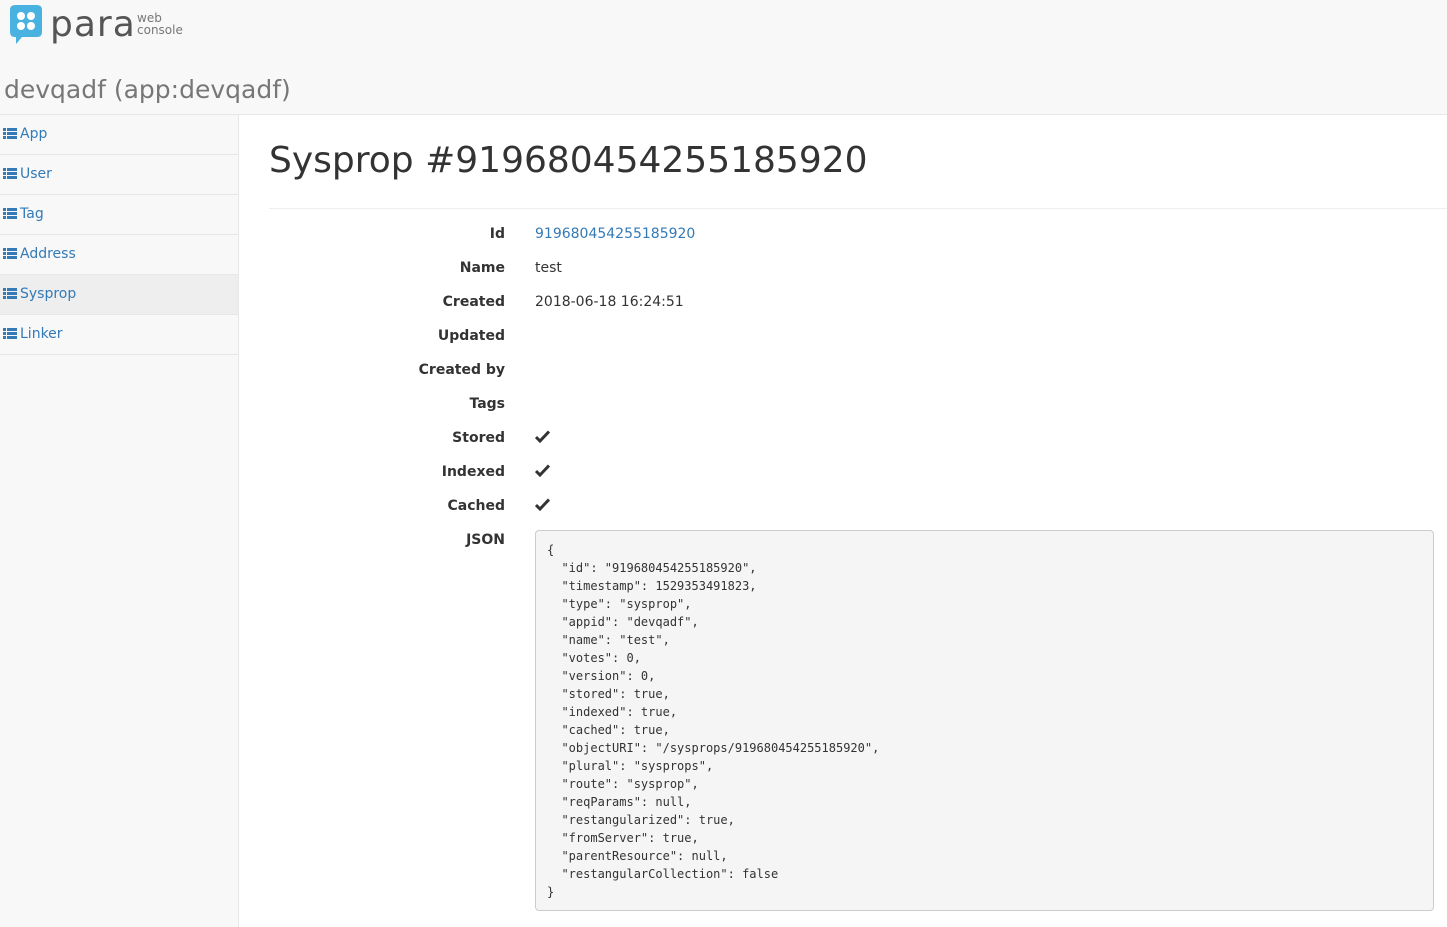 The width and height of the screenshot is (1447, 927). I want to click on property-label: Created by, so click(461, 370).